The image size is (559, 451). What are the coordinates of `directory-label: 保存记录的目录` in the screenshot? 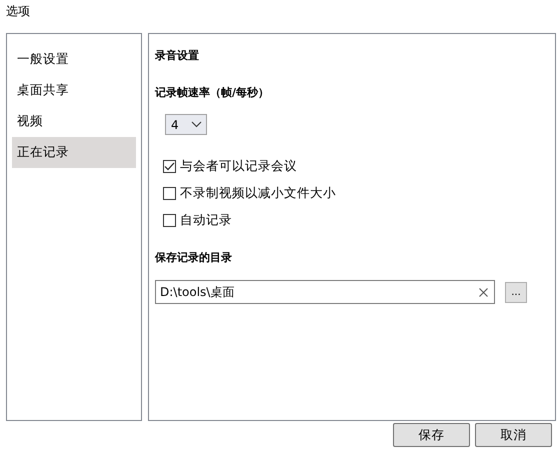 It's located at (193, 257).